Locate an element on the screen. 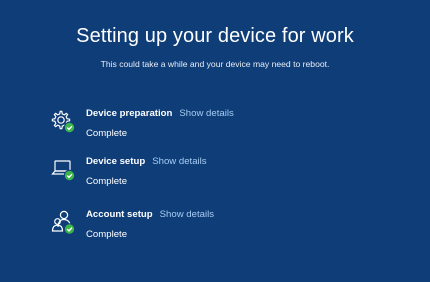  gear-icon is located at coordinates (63, 121).